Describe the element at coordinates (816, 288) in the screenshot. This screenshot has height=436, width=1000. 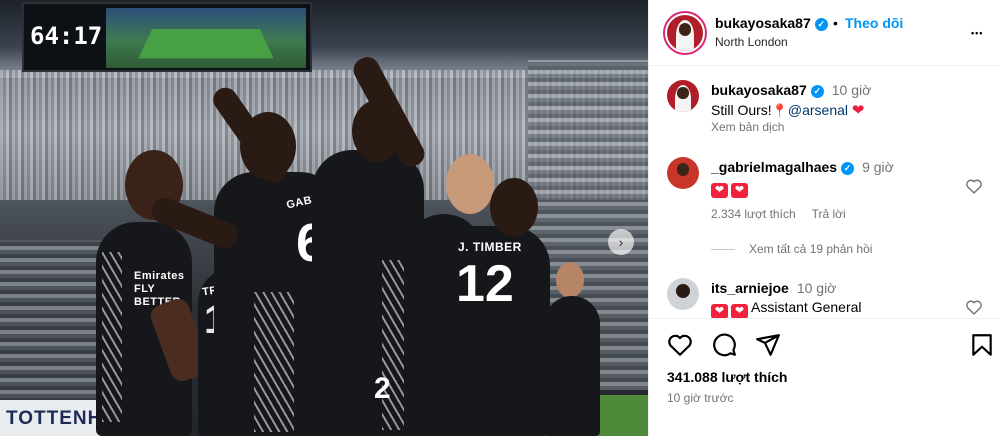
I see `comment-time: 10 giờ` at that location.